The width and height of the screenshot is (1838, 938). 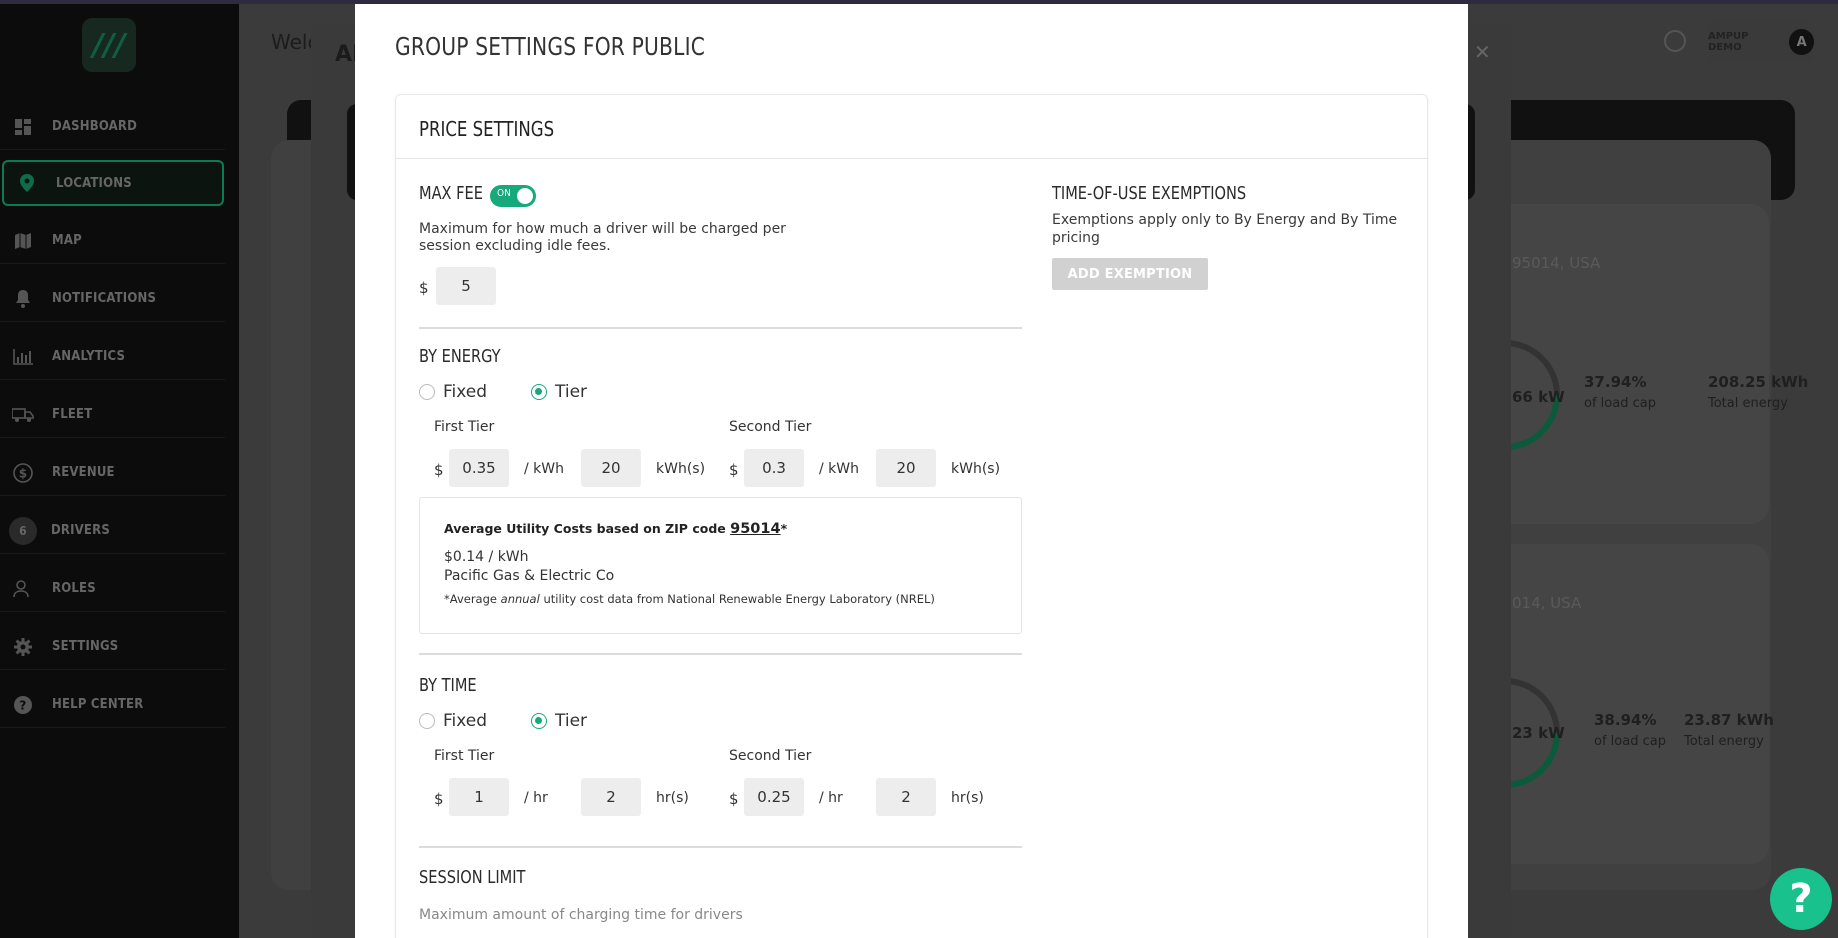 What do you see at coordinates (460, 356) in the screenshot?
I see `by-energy-heading: BY ENERGY` at bounding box center [460, 356].